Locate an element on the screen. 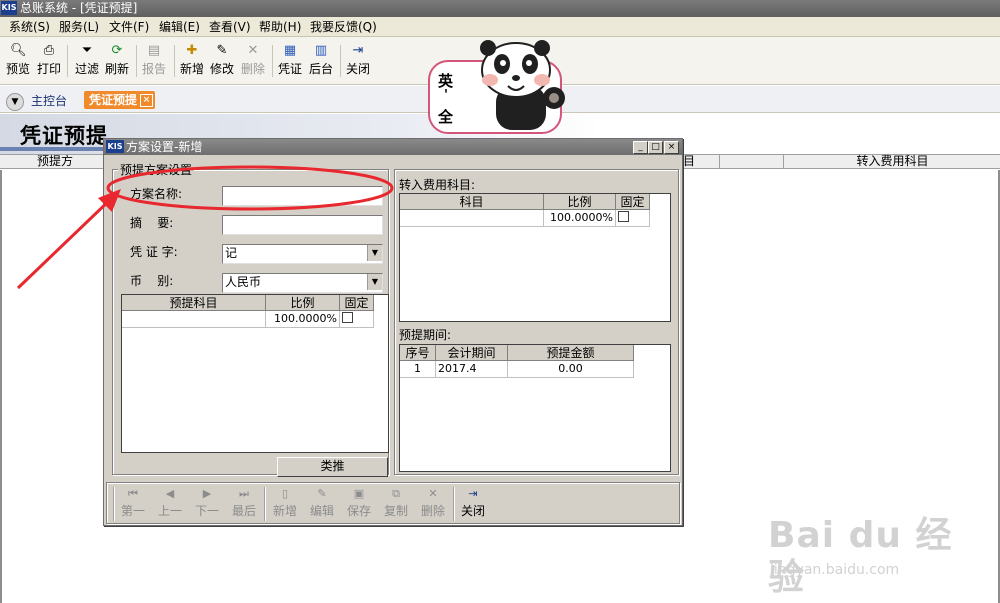  edit-label: 修改 is located at coordinates (221, 69).